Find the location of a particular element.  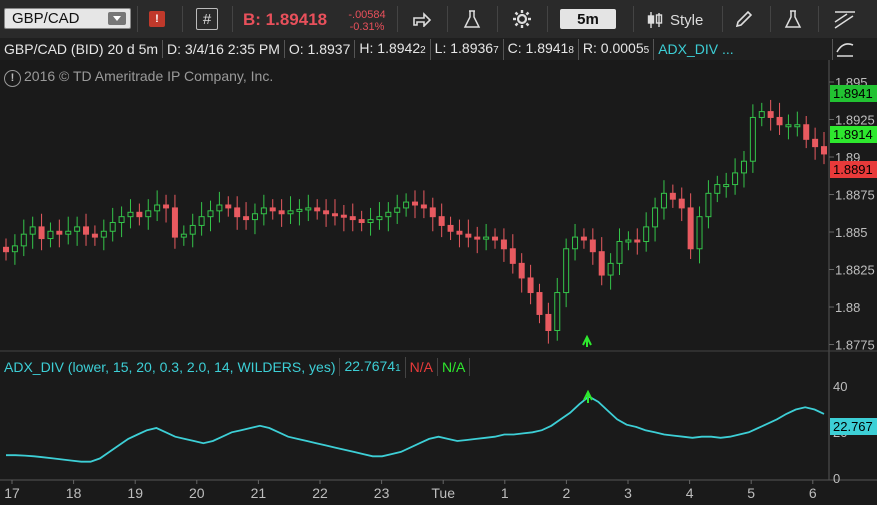

price-tick-label: 1.8875 is located at coordinates (855, 195).